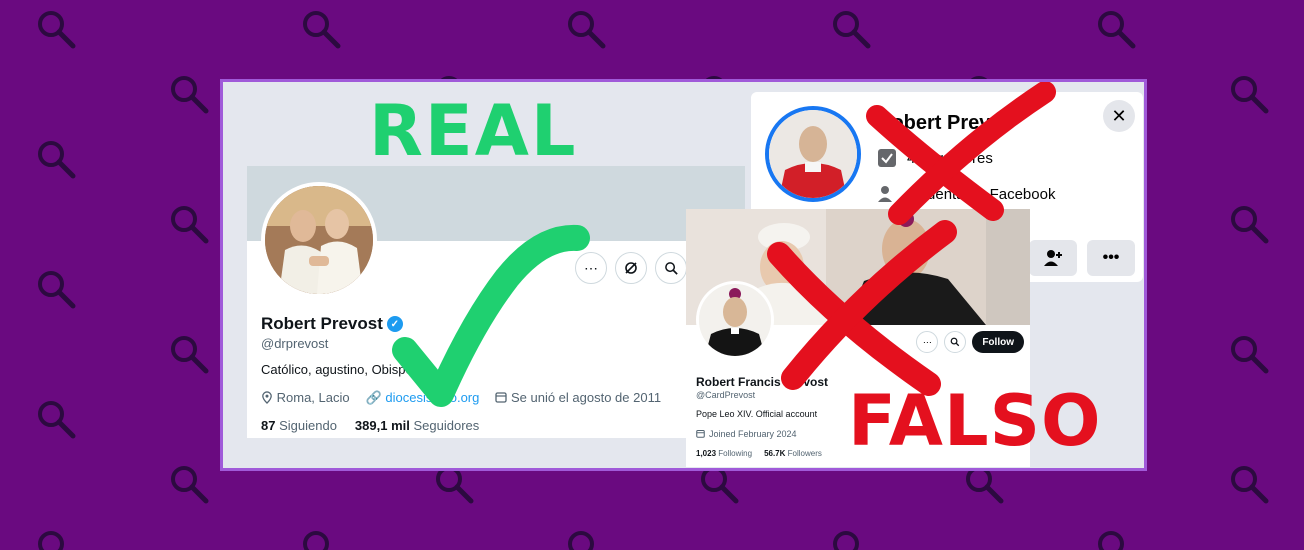 Image resolution: width=1304 pixels, height=550 pixels. I want to click on follow-button: Follow, so click(998, 342).